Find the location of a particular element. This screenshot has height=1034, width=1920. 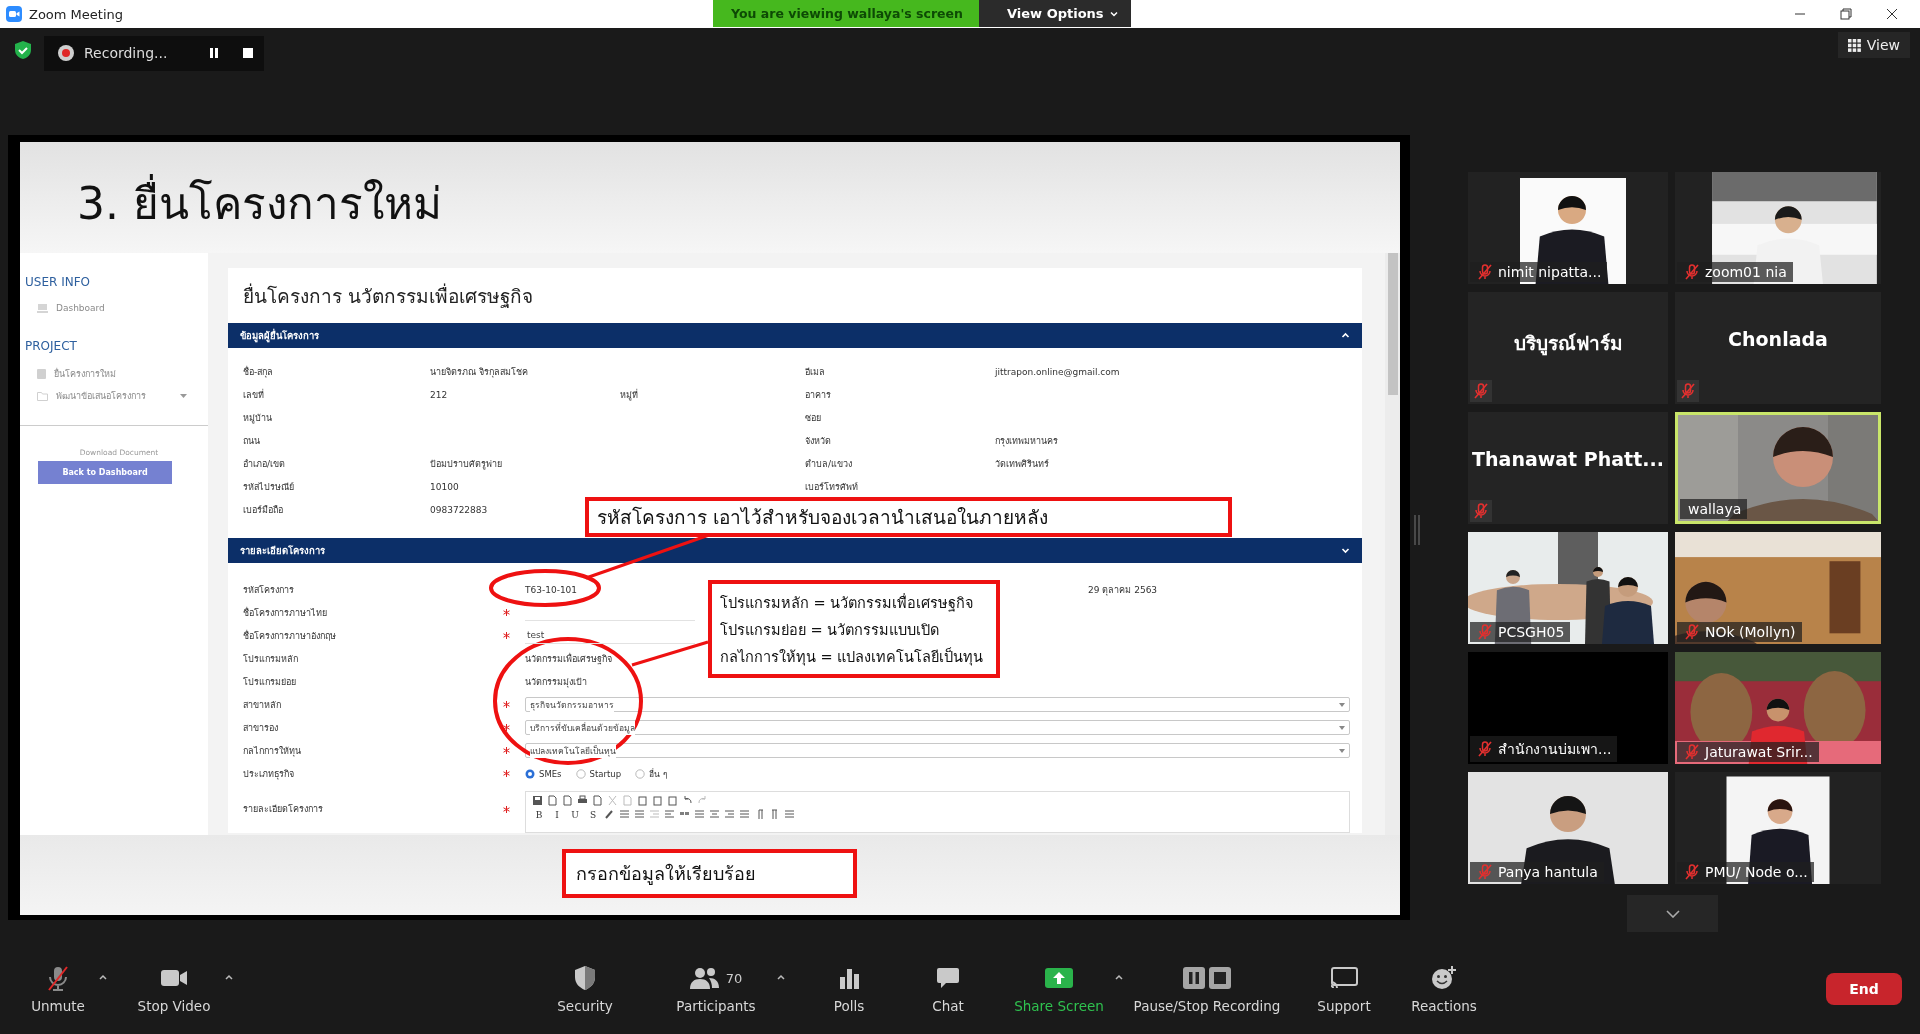

field-label: อำเภอ/เขต is located at coordinates (265, 464).